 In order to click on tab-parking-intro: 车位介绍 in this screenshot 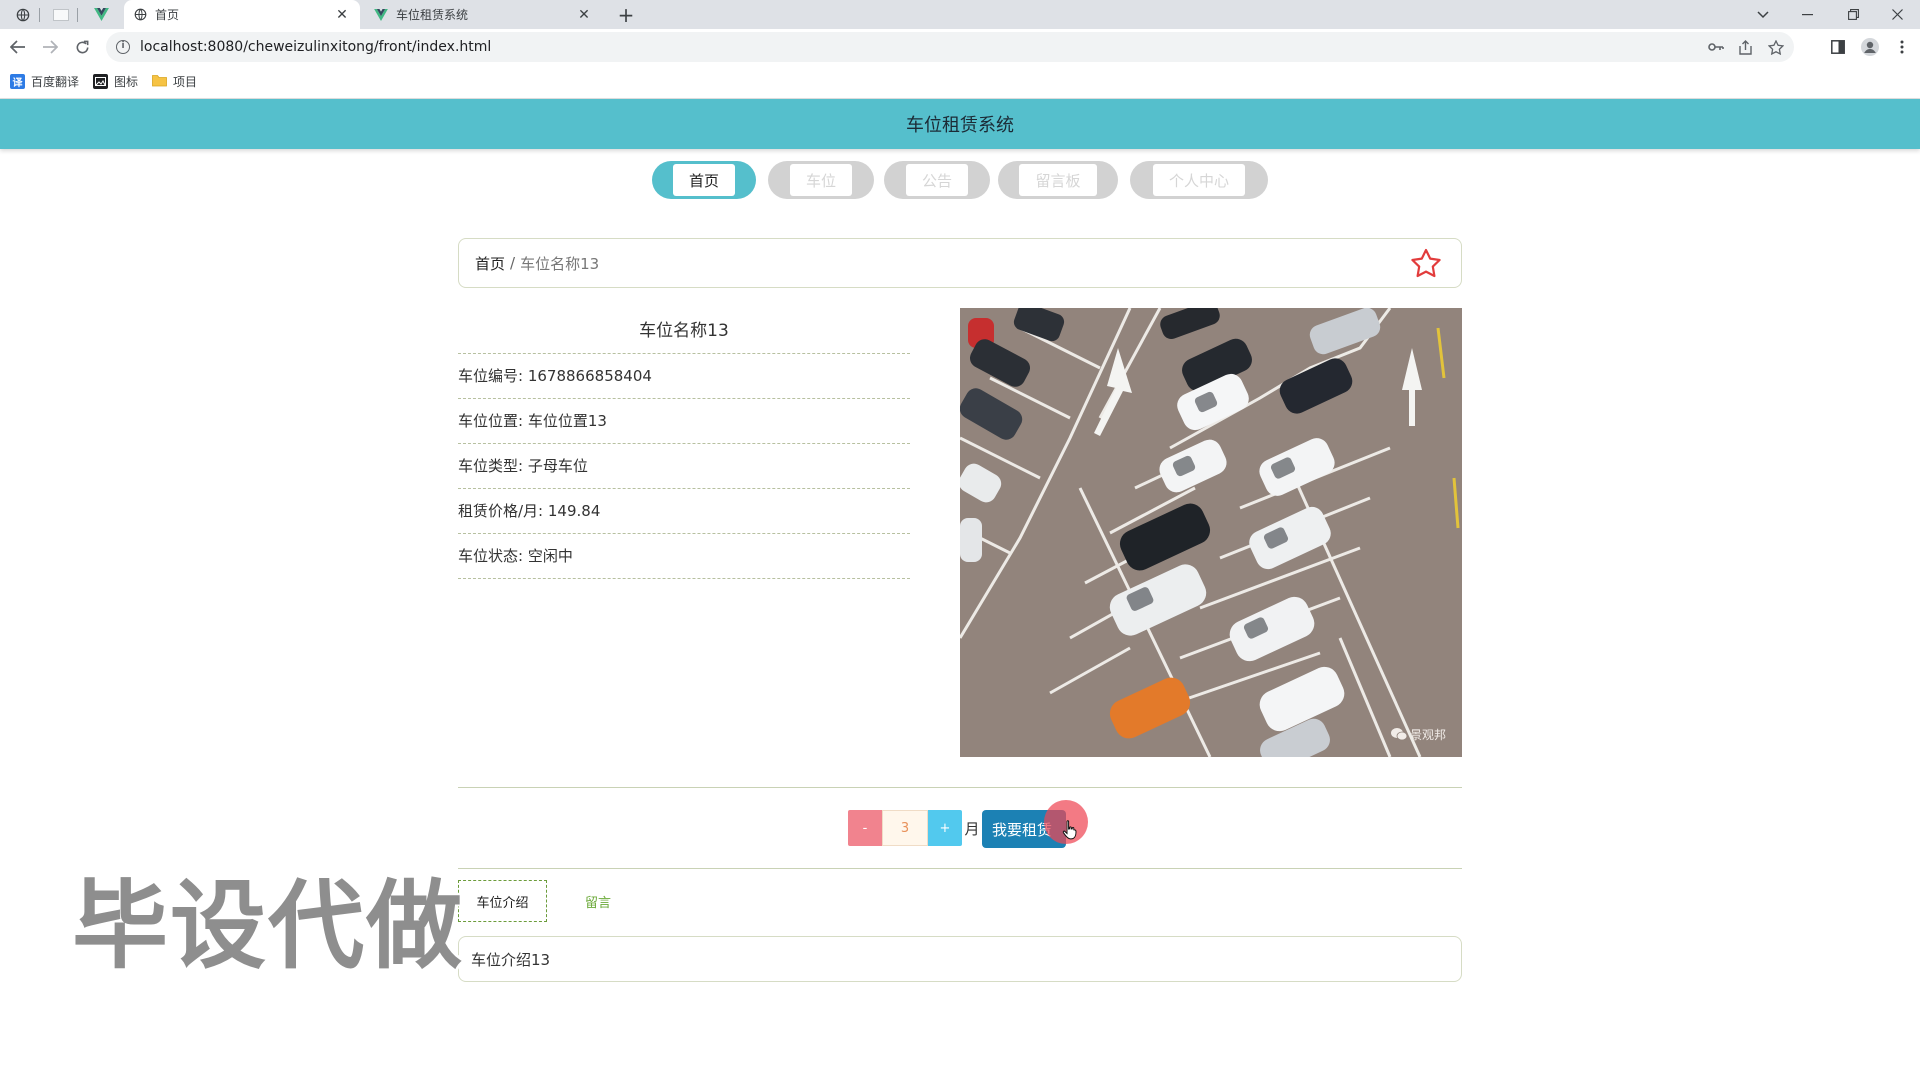, I will do `click(502, 901)`.